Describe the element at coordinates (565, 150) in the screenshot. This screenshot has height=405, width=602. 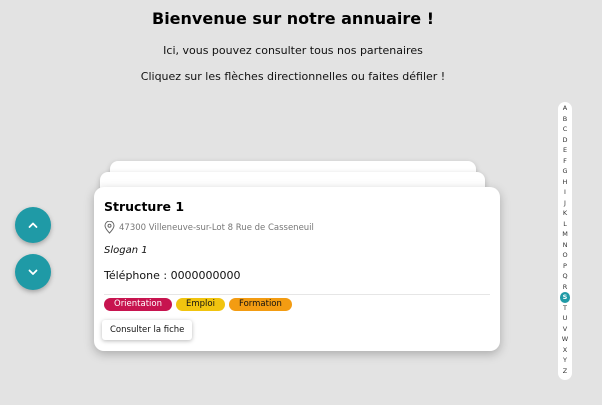
I see `alphabet-letter-e: E` at that location.